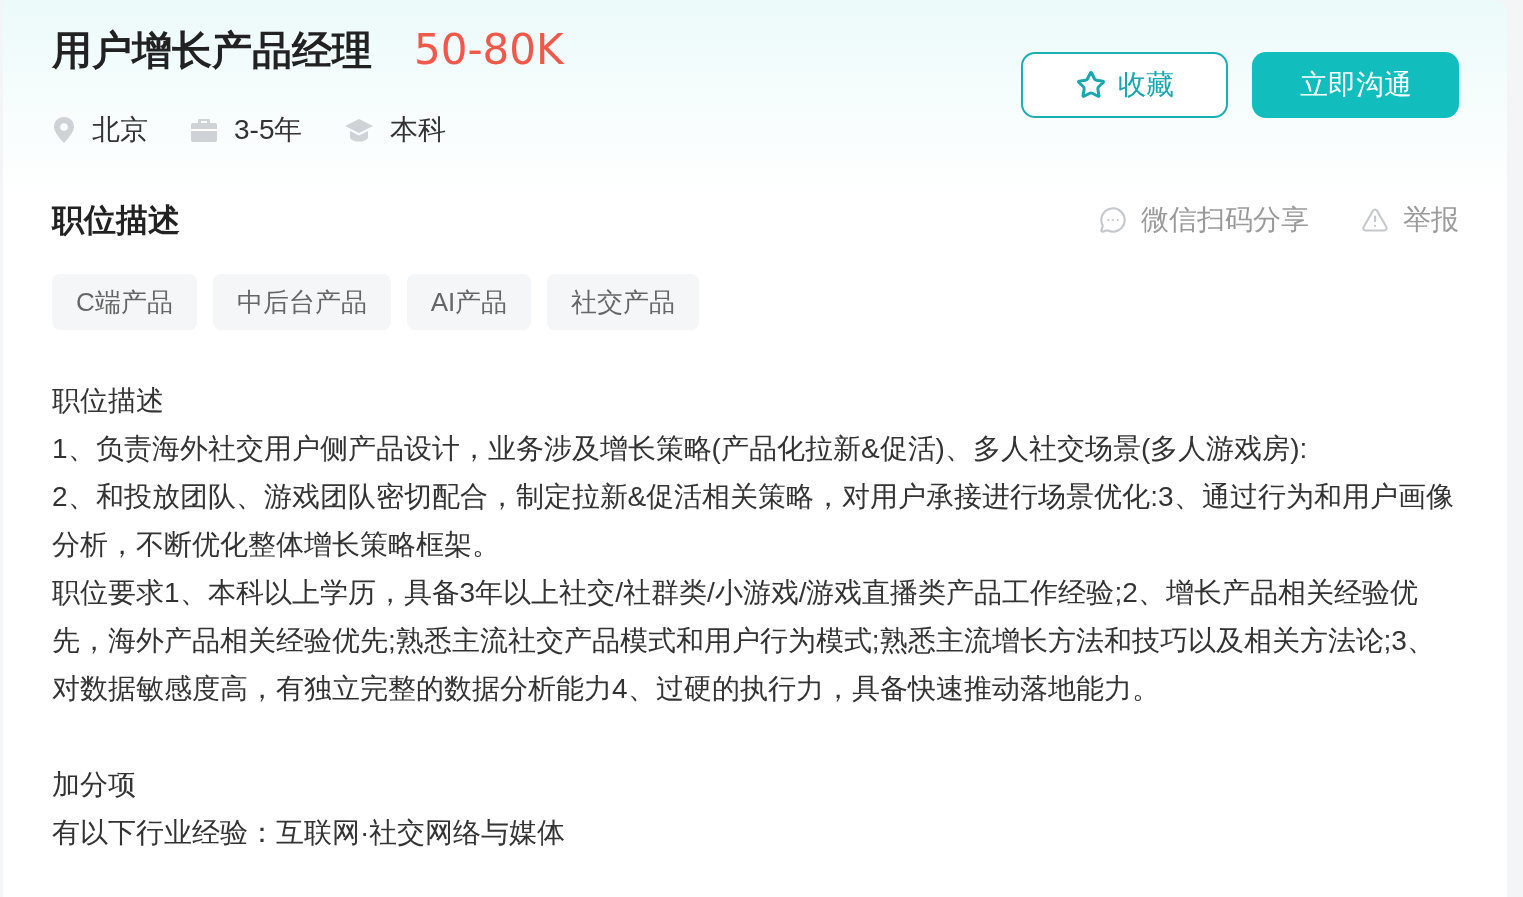 The width and height of the screenshot is (1523, 897). I want to click on job-requirement: 北京, so click(120, 130).